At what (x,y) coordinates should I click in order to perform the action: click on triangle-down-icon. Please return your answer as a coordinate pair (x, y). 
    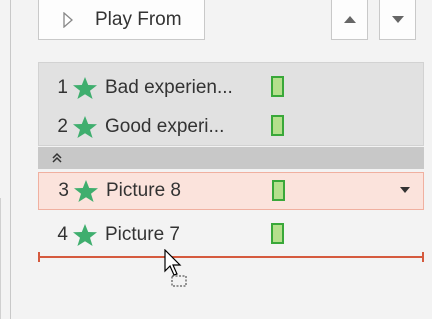
    Looking at the image, I should click on (398, 20).